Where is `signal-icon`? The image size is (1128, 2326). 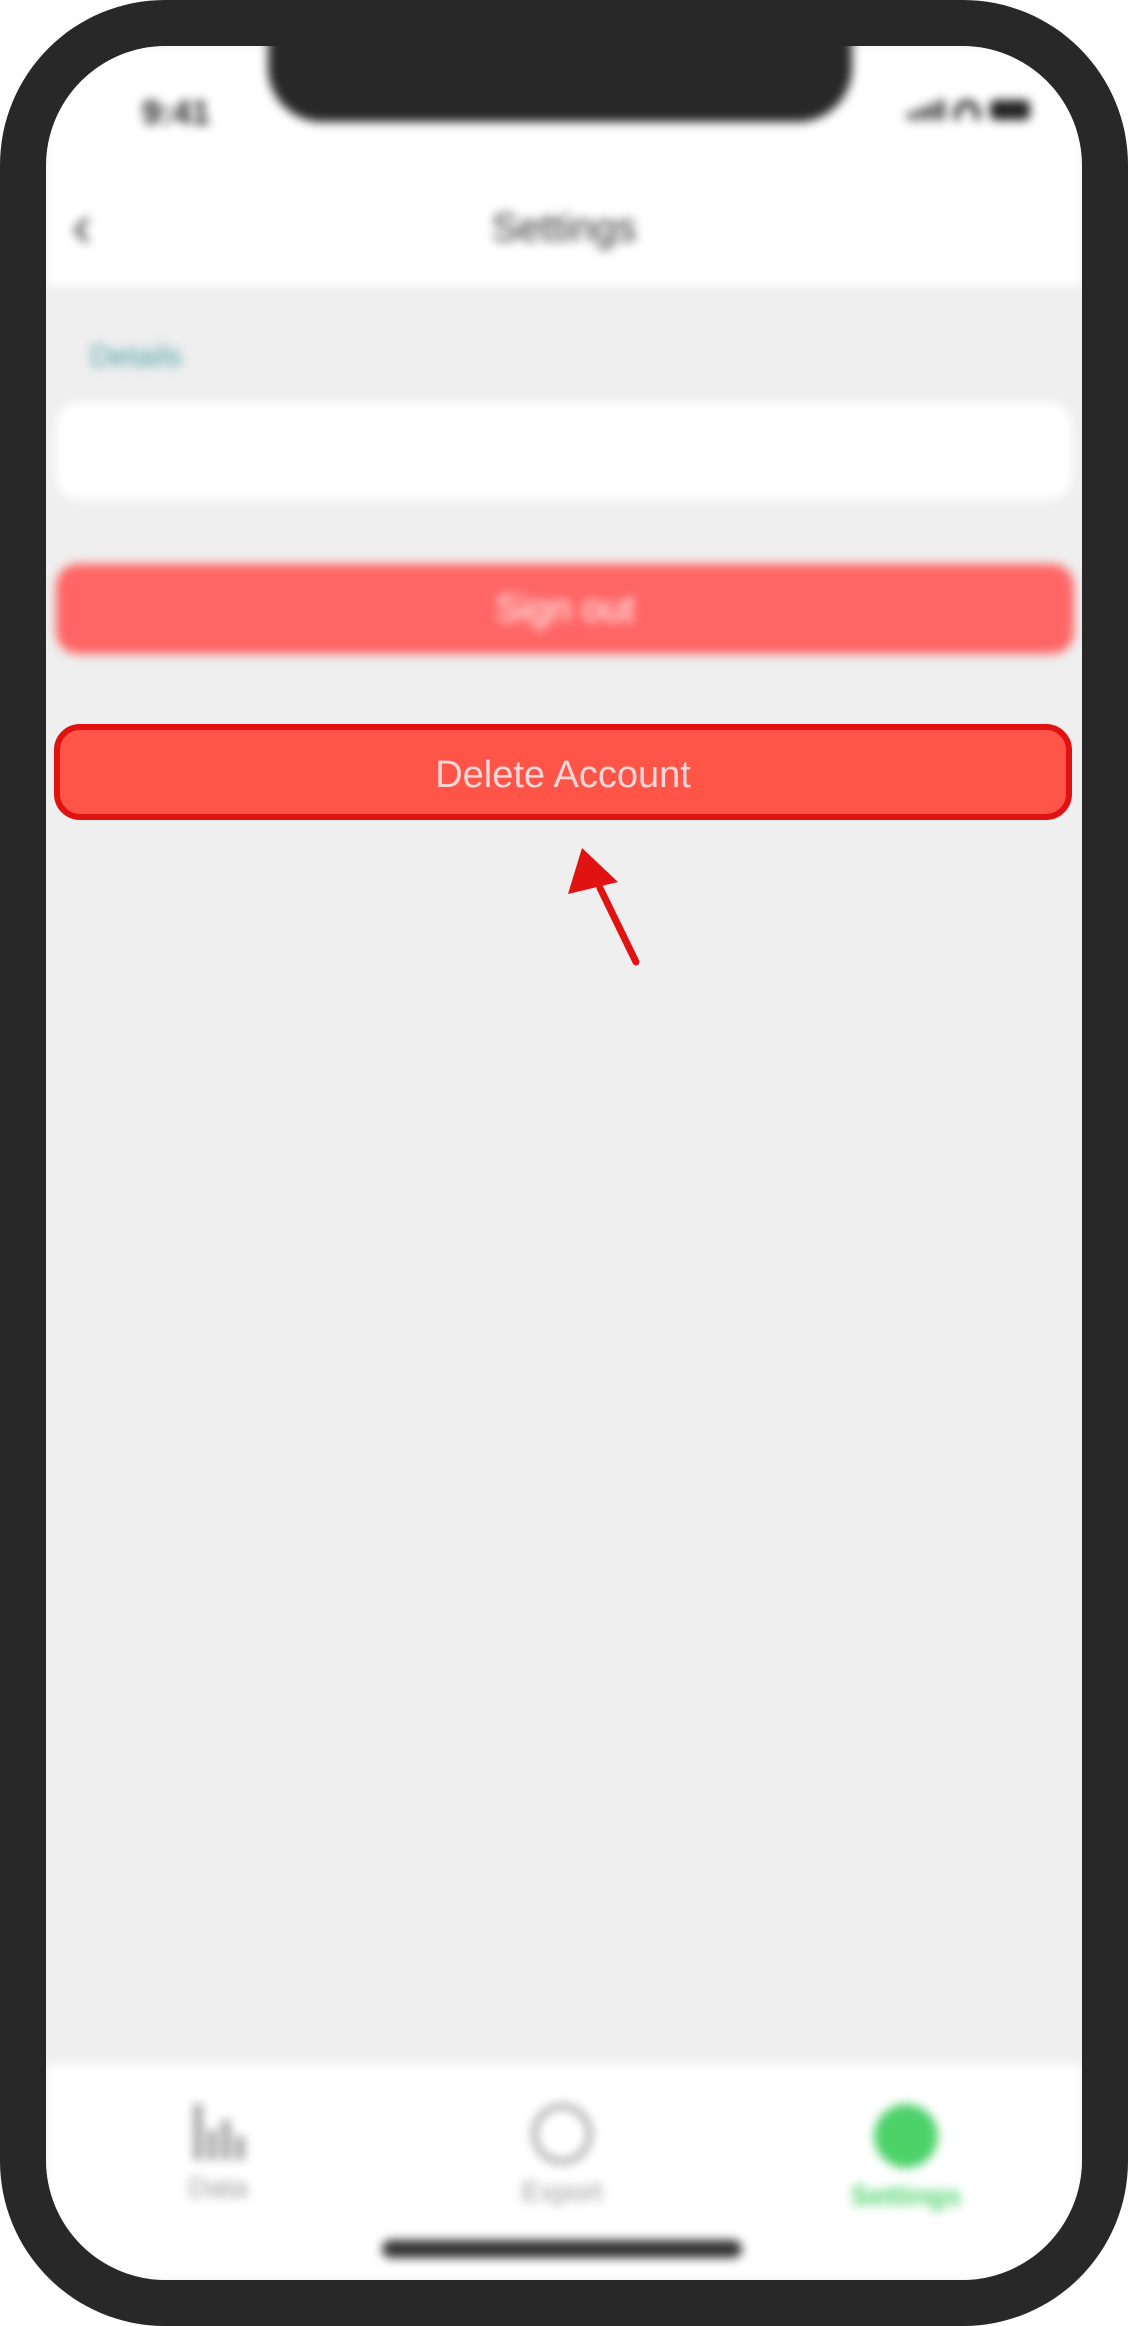 signal-icon is located at coordinates (926, 110).